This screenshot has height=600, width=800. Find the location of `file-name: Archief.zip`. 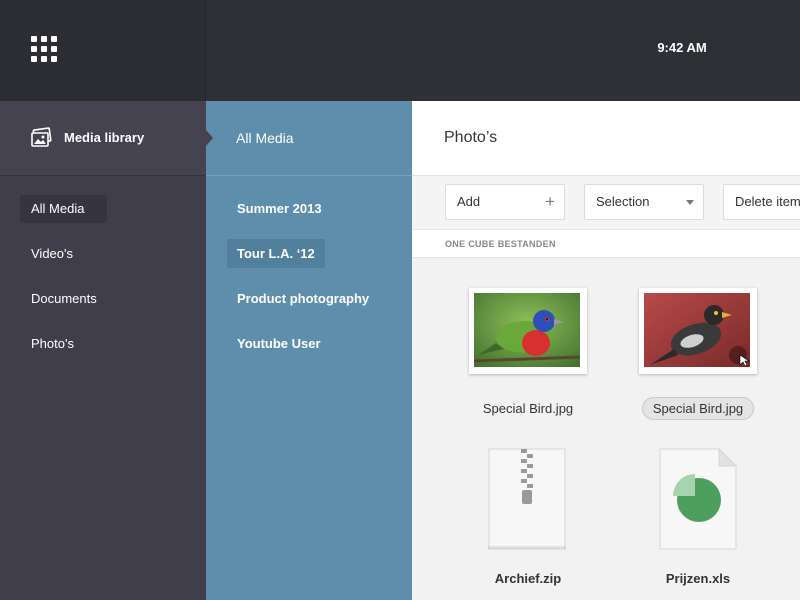

file-name: Archief.zip is located at coordinates (528, 578).